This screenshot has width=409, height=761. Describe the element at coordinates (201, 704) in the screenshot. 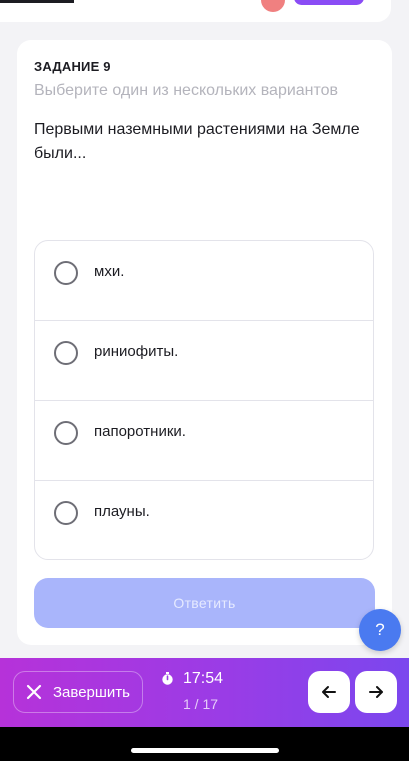

I see `question-progress: 1 / 17` at that location.